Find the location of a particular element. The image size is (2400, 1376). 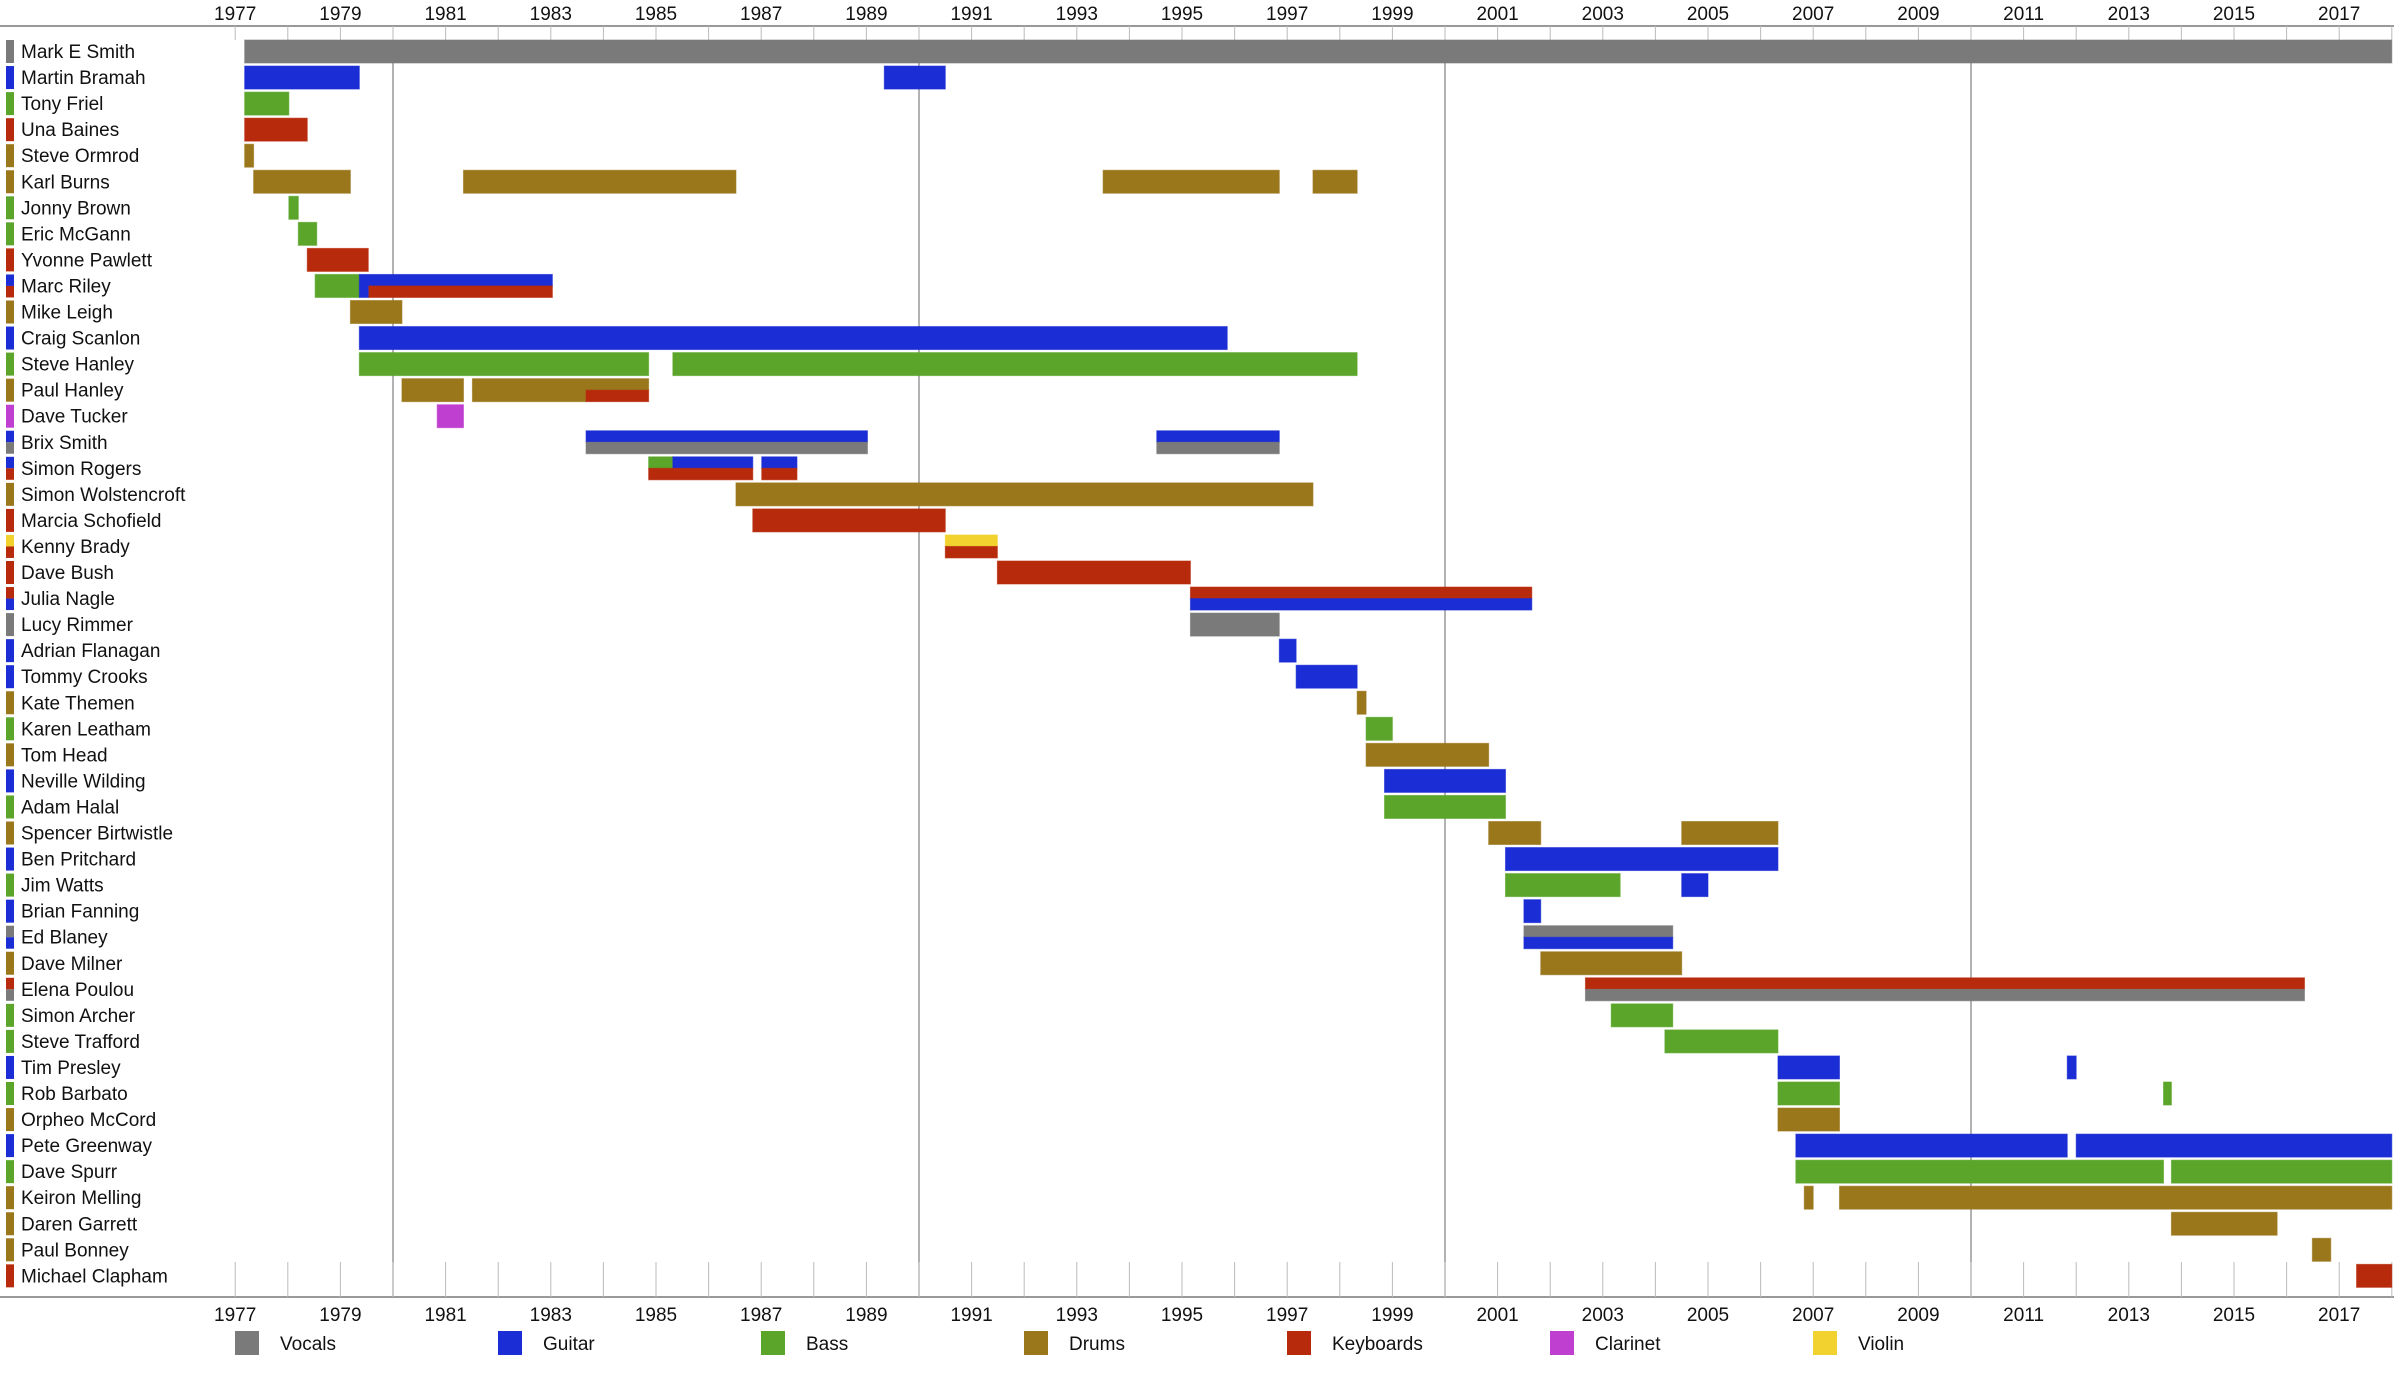

member-name: Steve Ormrod is located at coordinates (80, 156).